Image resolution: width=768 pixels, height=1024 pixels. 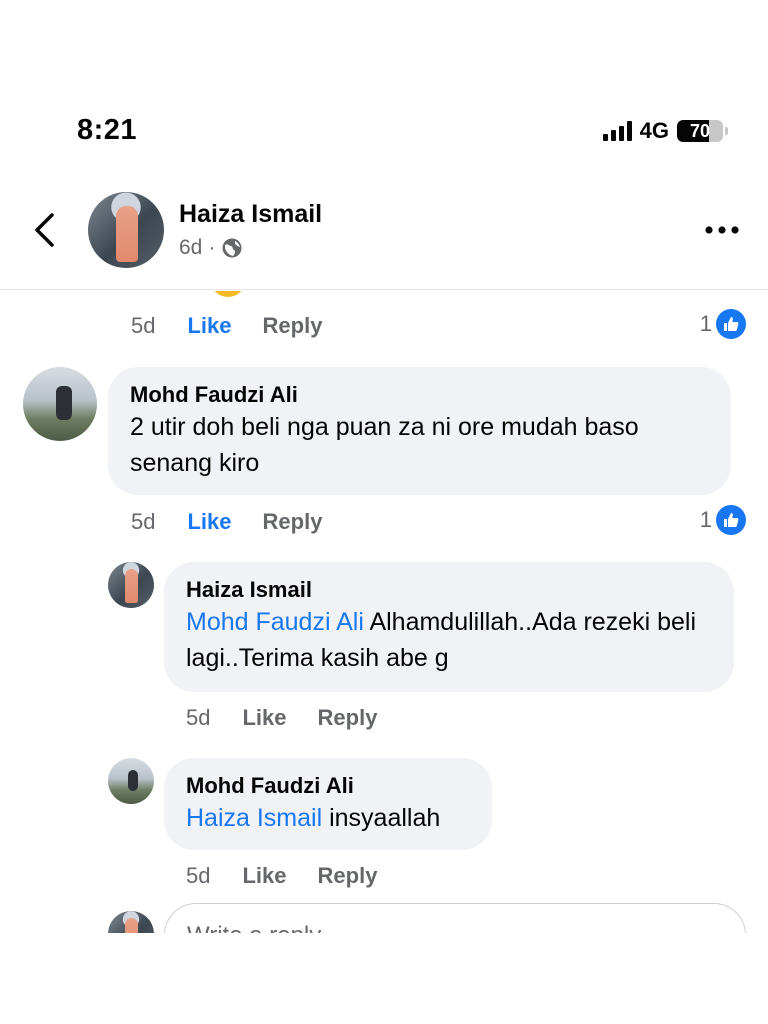 What do you see at coordinates (126, 230) in the screenshot?
I see `author-avatar` at bounding box center [126, 230].